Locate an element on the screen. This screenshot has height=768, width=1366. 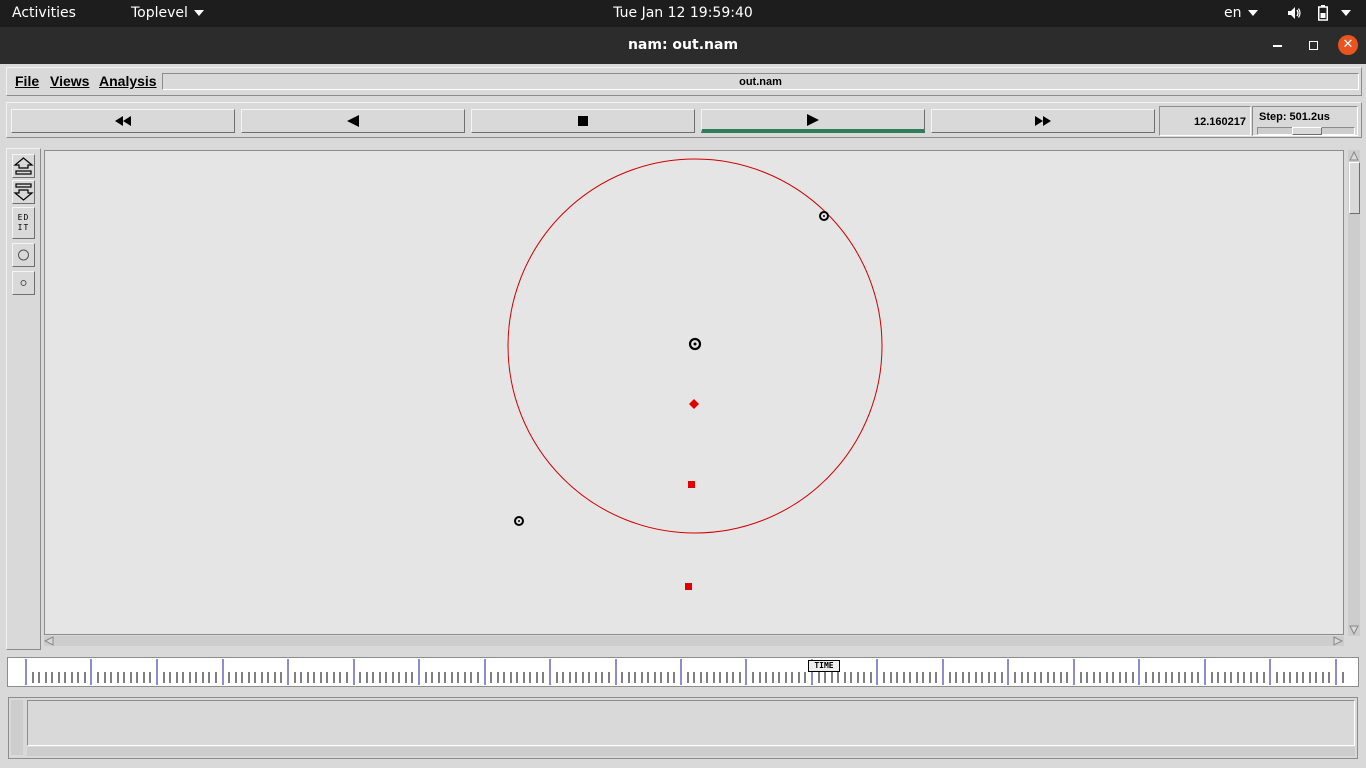
volume-icon is located at coordinates (1294, 13).